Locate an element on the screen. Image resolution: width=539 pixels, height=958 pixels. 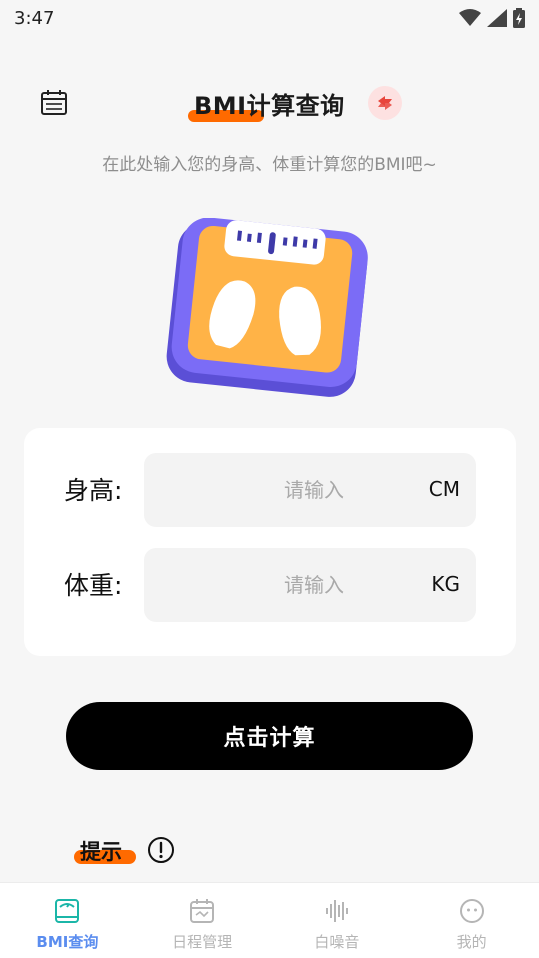
weight-label: 体重: is located at coordinates (93, 585).